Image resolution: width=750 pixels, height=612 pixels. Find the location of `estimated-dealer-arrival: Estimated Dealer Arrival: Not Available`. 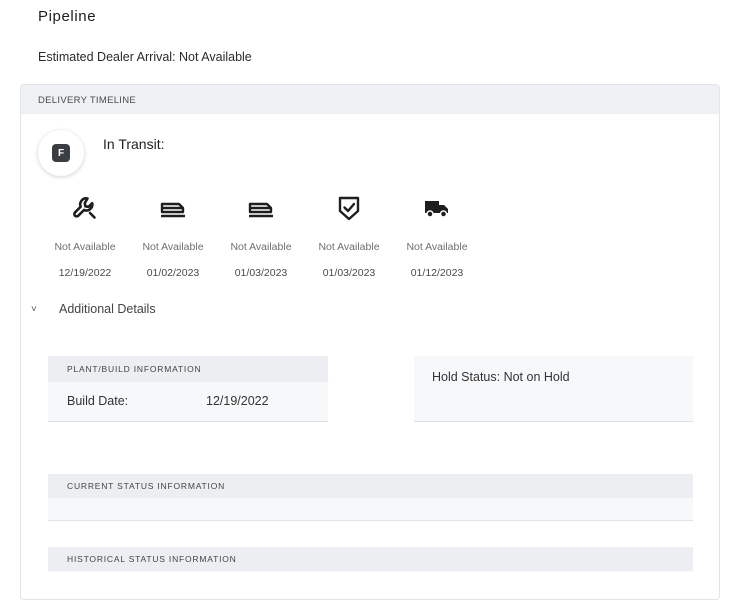

estimated-dealer-arrival: Estimated Dealer Arrival: Not Available is located at coordinates (145, 57).